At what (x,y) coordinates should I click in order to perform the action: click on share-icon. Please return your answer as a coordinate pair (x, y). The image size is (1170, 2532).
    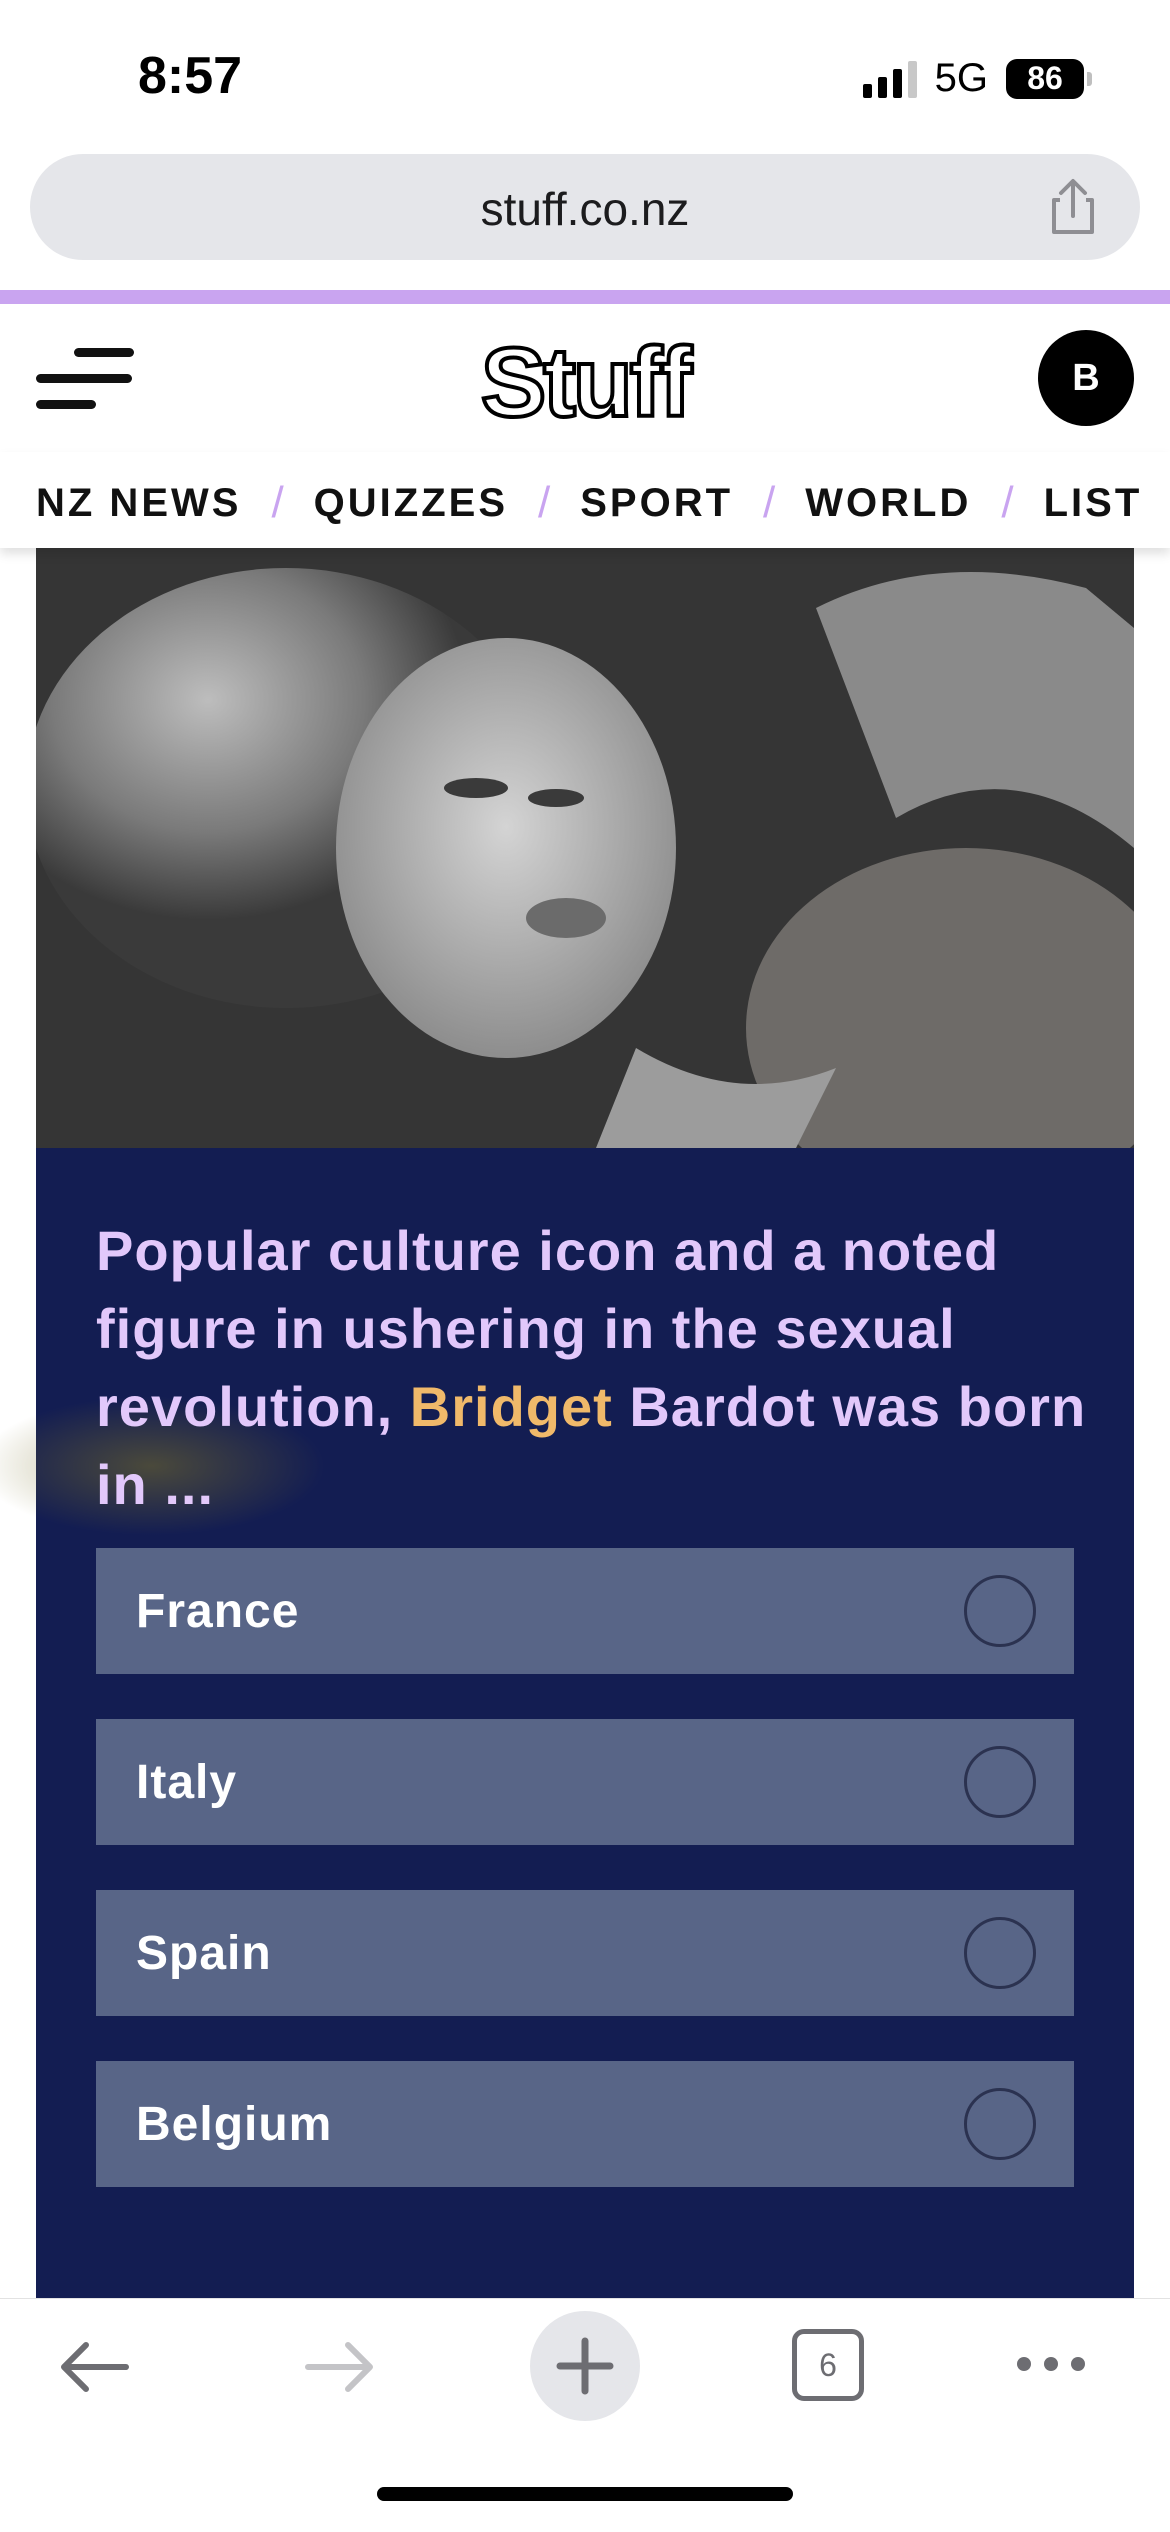
    Looking at the image, I should click on (1073, 207).